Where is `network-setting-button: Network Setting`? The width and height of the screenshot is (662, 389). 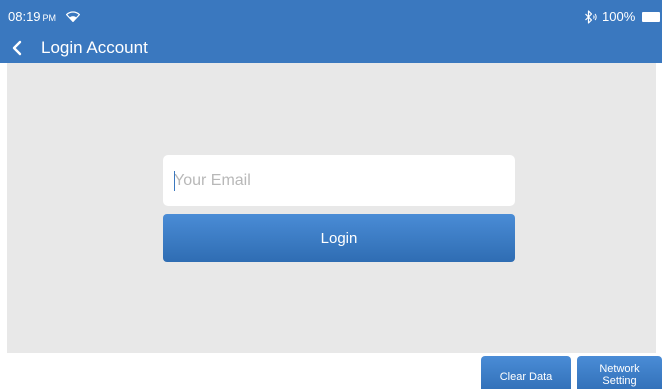
network-setting-button: Network Setting is located at coordinates (619, 372).